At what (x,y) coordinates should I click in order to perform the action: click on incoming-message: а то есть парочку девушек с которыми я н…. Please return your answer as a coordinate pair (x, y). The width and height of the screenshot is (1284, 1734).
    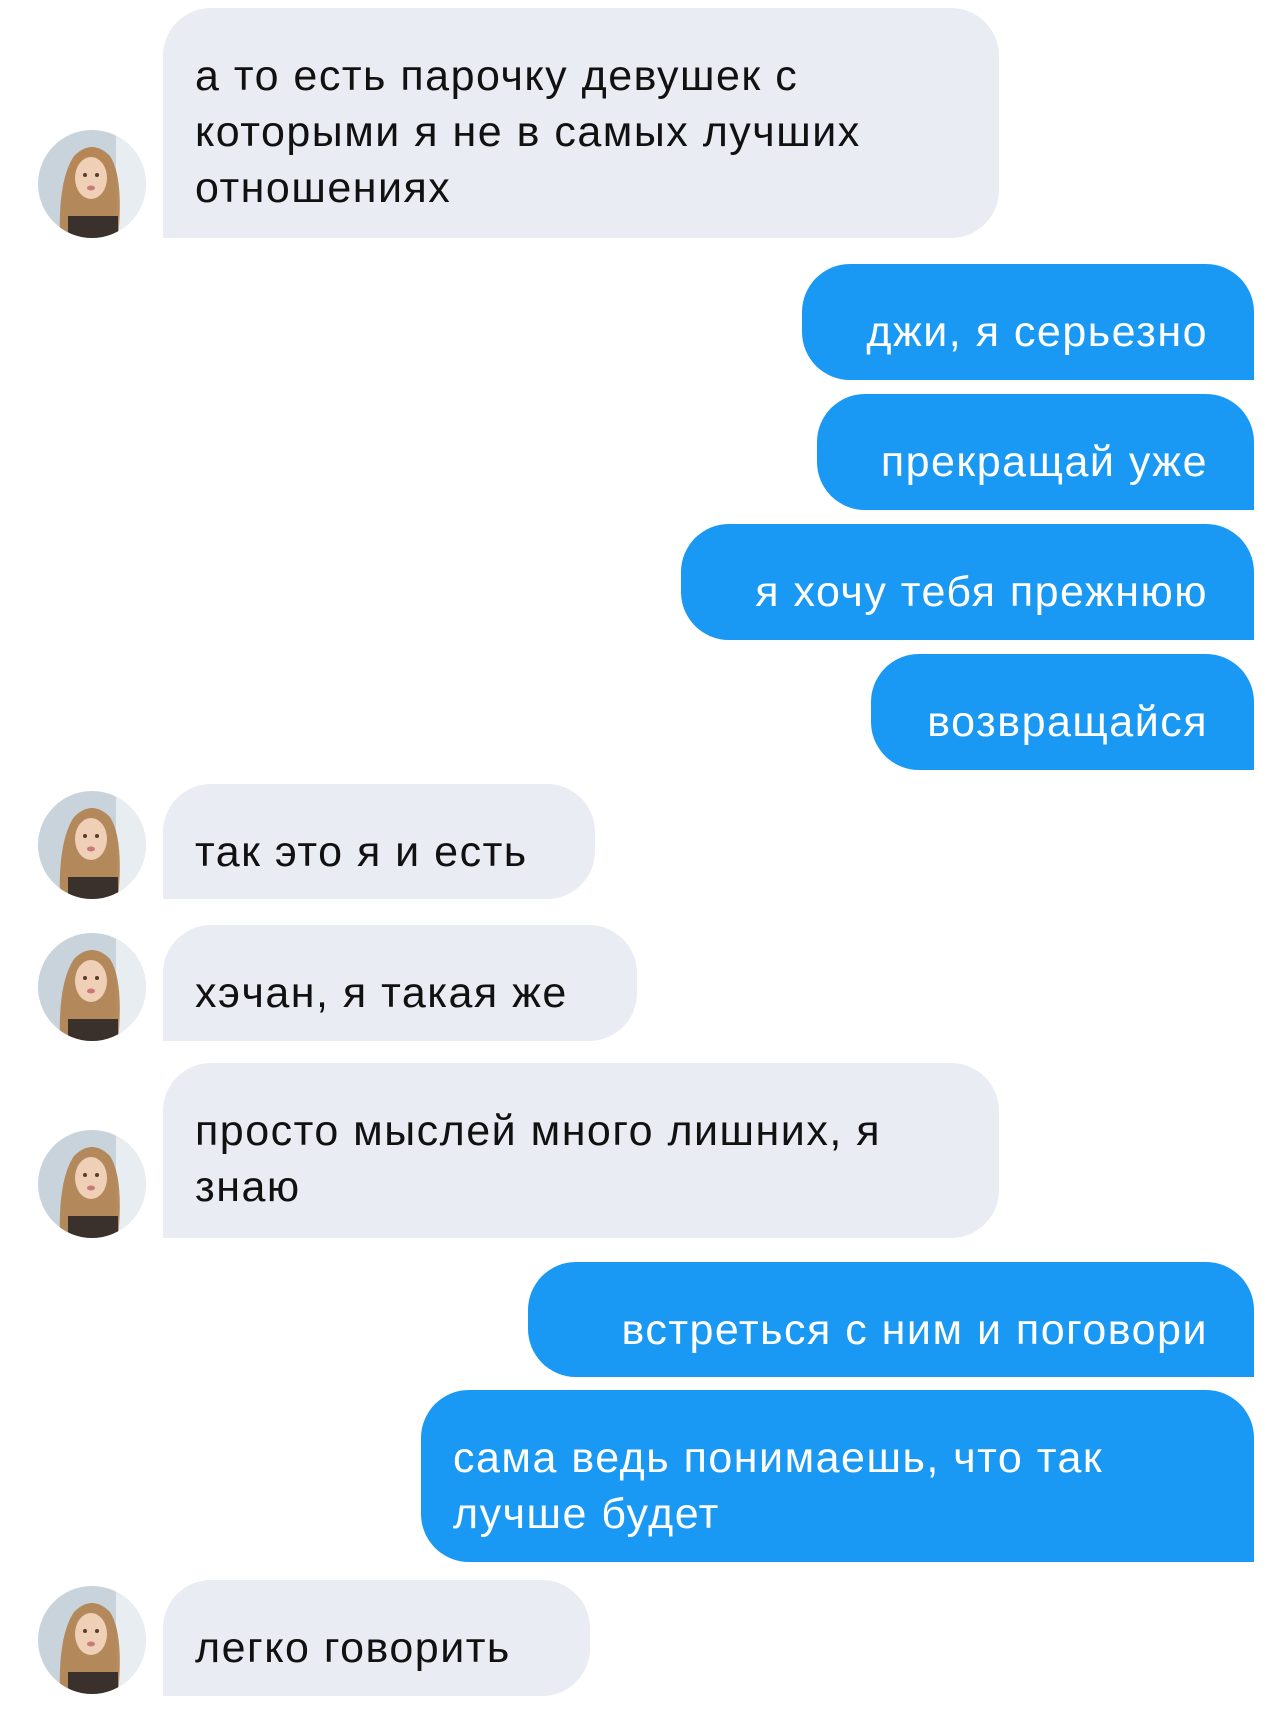
    Looking at the image, I should click on (581, 123).